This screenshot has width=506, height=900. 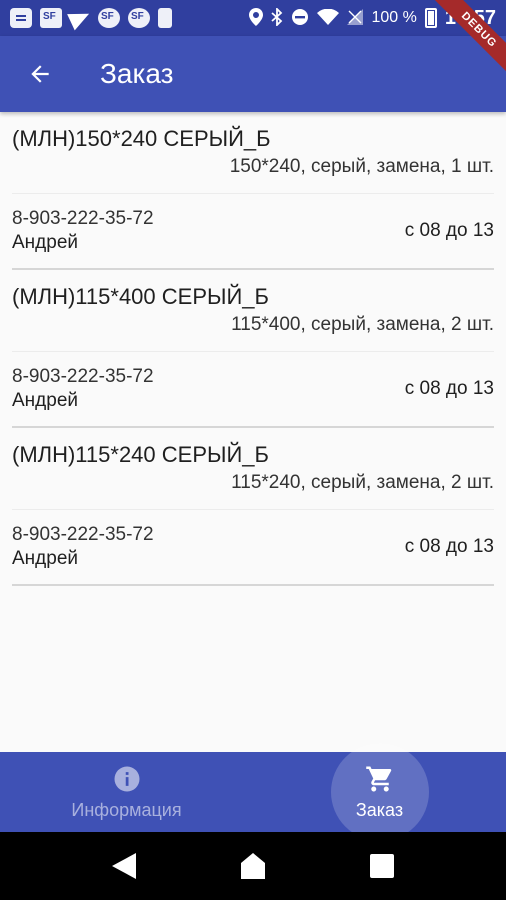 I want to click on nav-tab-label: Заказ, so click(x=379, y=809).